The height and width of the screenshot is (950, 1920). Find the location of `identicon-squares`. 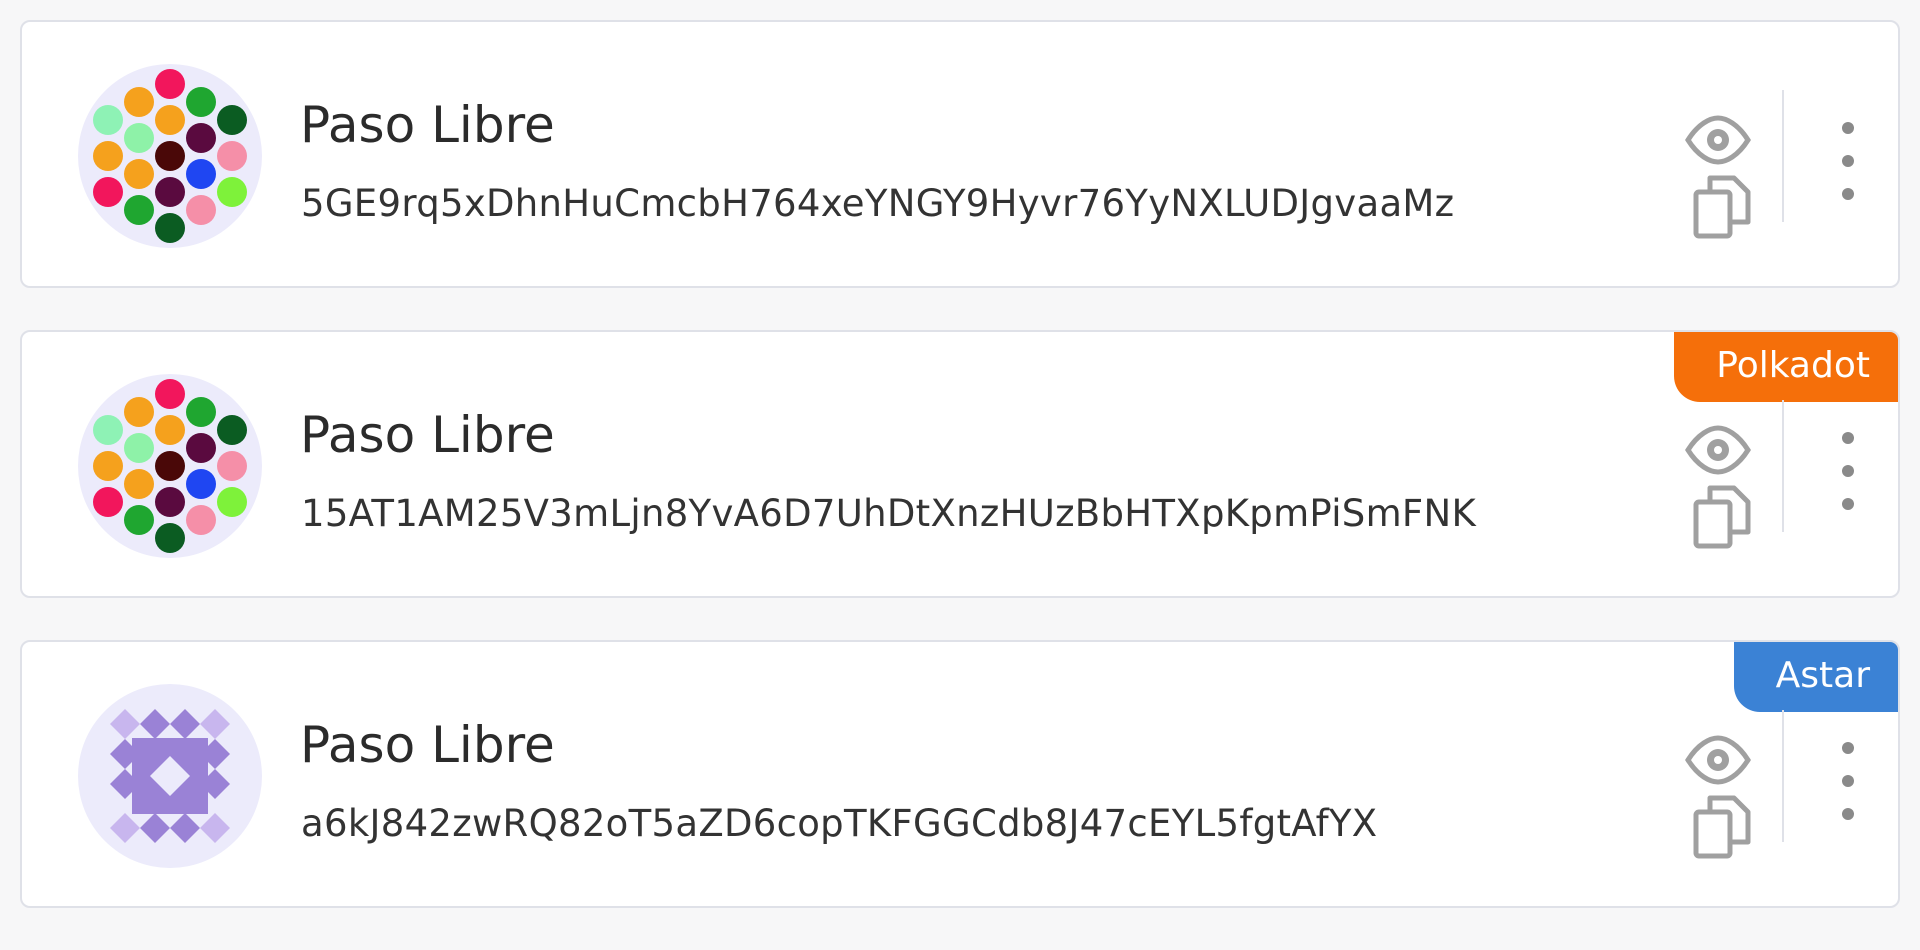

identicon-squares is located at coordinates (170, 776).